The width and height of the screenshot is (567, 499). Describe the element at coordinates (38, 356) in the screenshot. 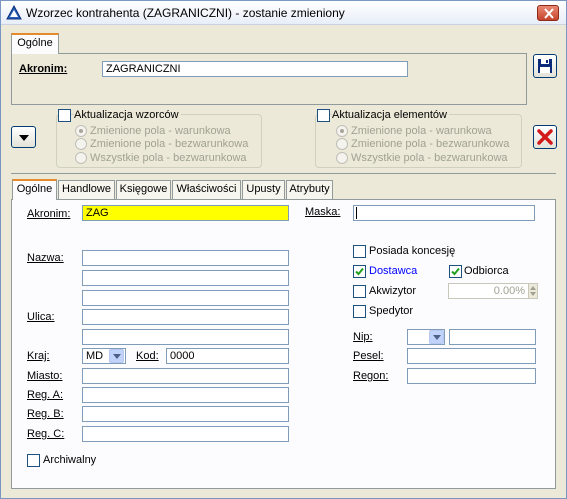

I see `kraj-label: Kraj:` at that location.